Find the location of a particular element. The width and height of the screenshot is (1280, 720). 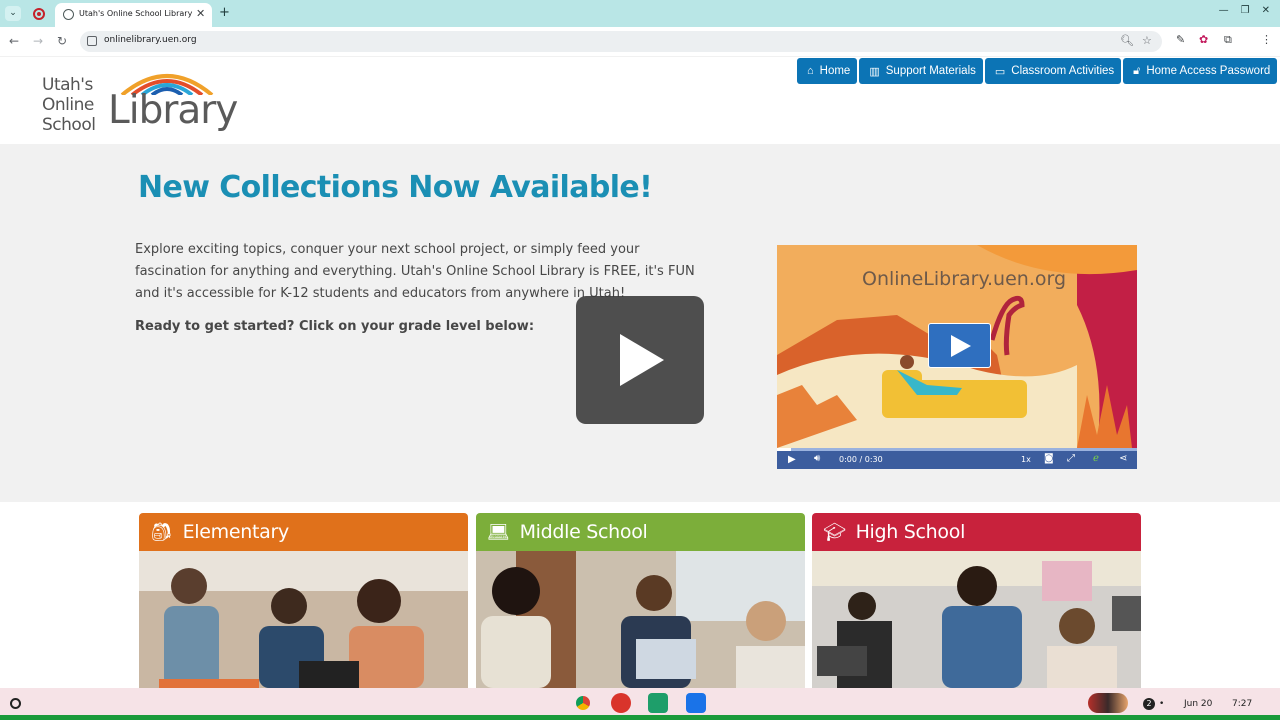

browser-toolbar: ← → ↻ onlinelibrary.uen.org 🔍︎ ☆ is located at coordinates (640, 41).